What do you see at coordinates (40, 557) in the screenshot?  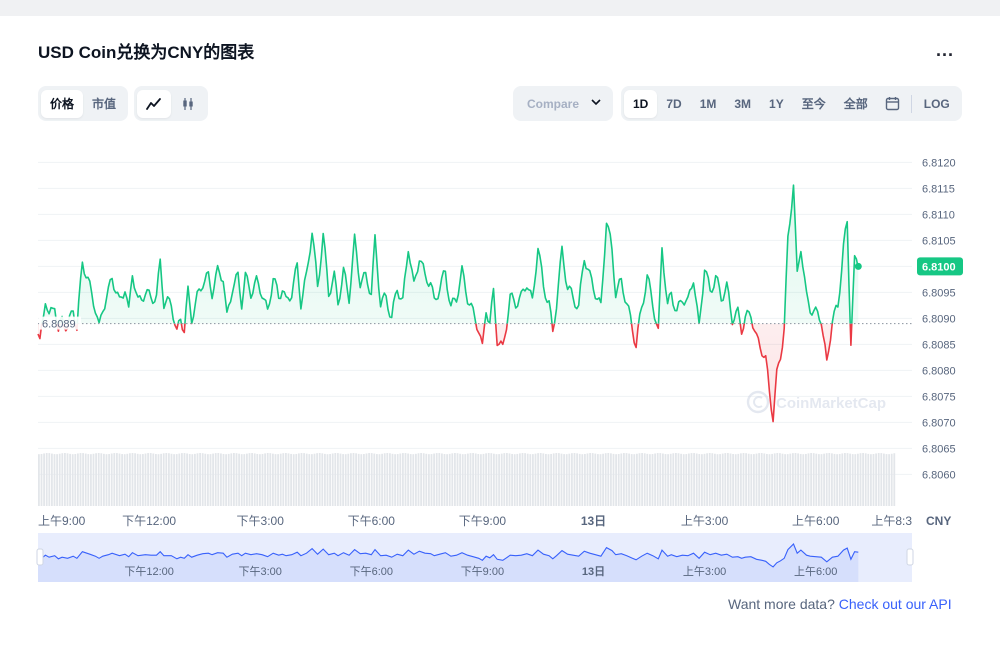 I see `navigator-handle-left` at bounding box center [40, 557].